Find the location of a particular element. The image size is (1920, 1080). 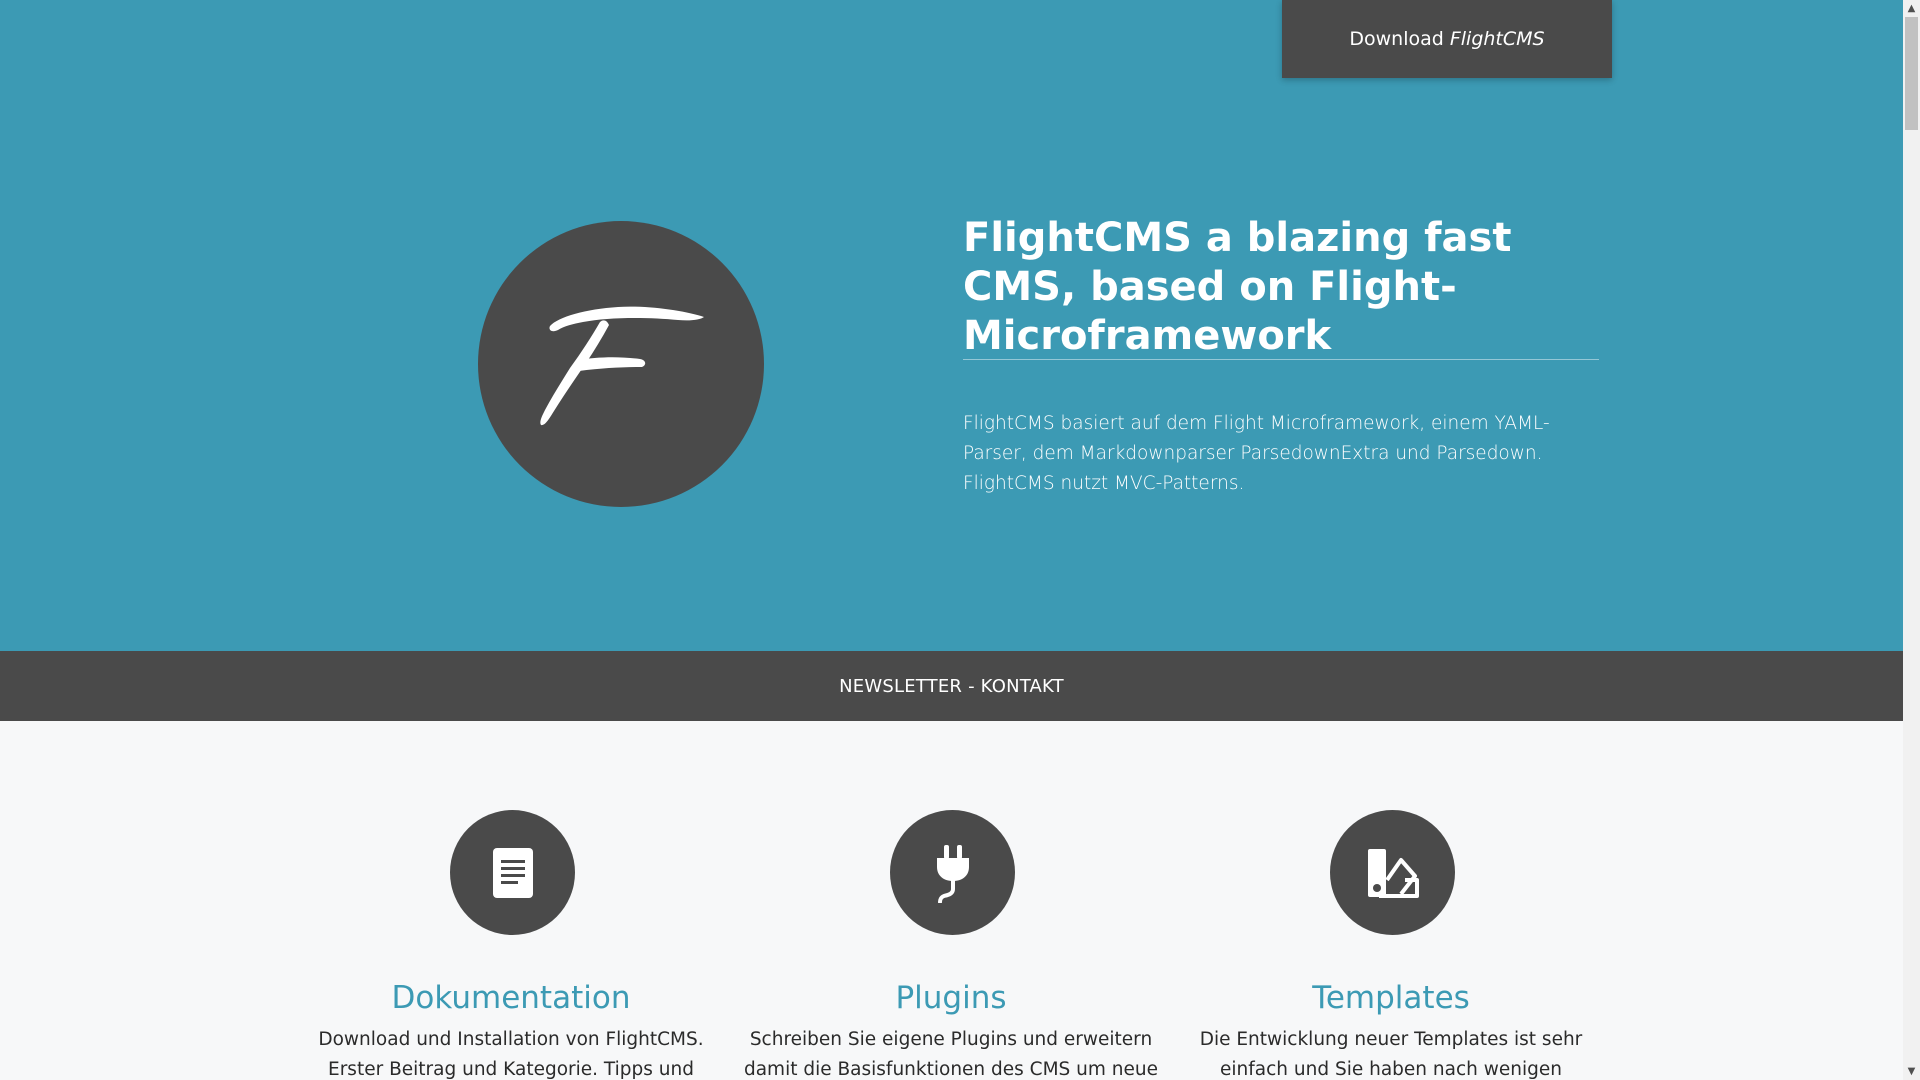

hero-divider is located at coordinates (1281, 359).